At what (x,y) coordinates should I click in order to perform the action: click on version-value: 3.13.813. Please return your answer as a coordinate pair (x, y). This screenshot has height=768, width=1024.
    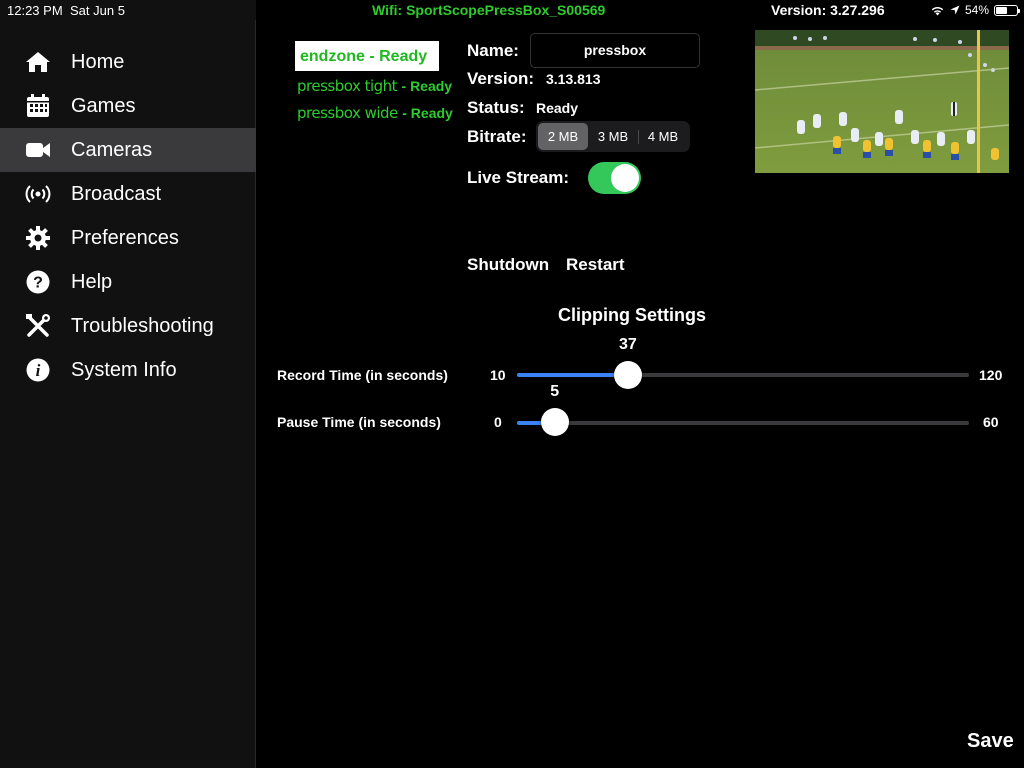
    Looking at the image, I should click on (573, 79).